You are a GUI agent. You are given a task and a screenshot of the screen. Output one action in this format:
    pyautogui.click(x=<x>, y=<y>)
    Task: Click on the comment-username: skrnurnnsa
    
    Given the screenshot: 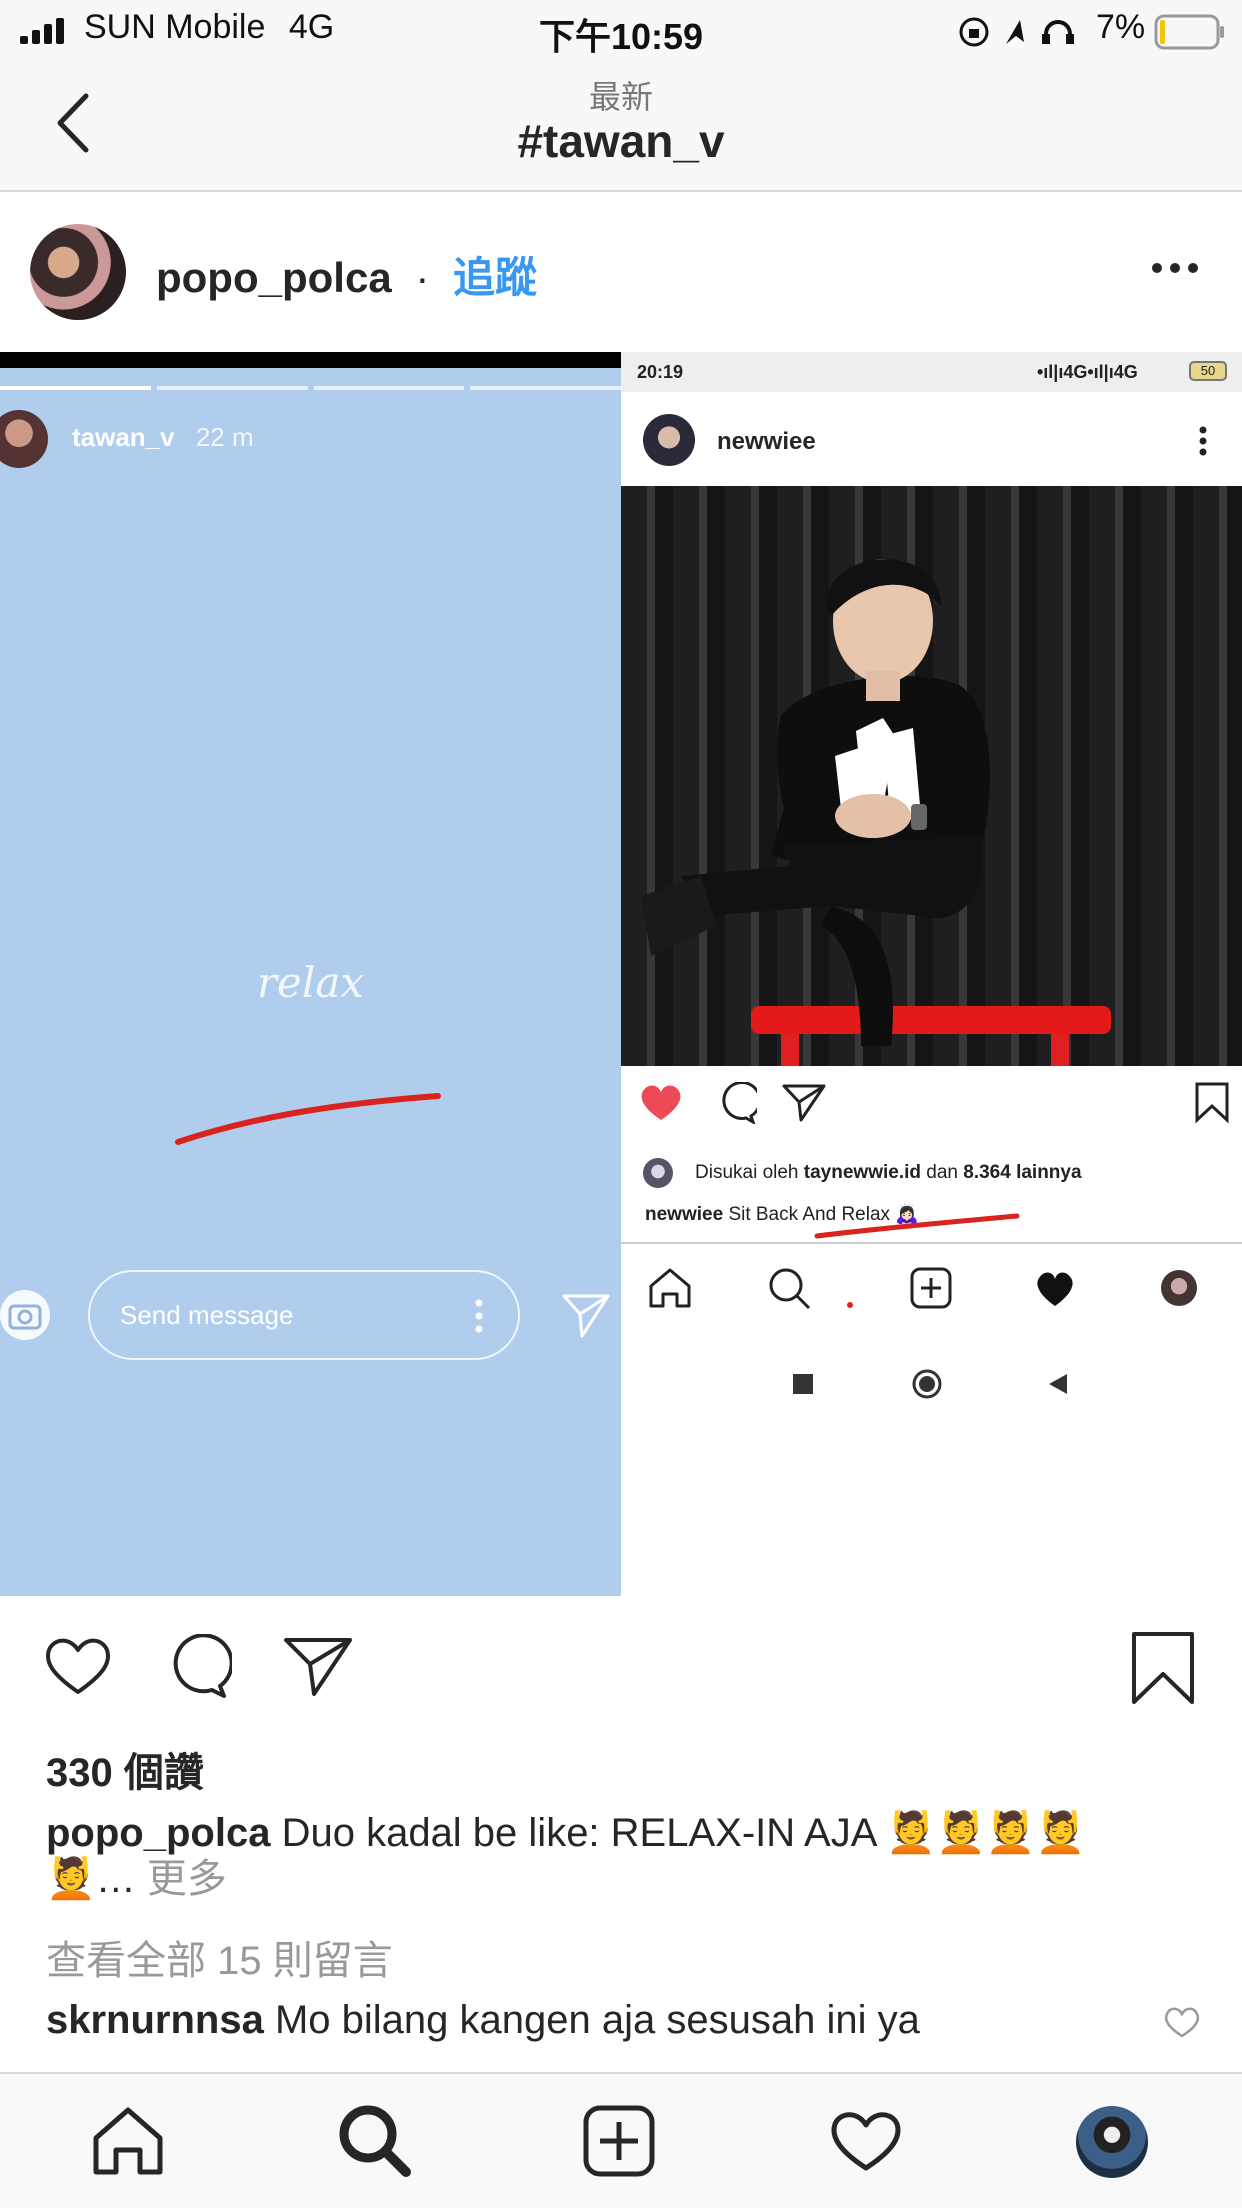 What is the action you would take?
    pyautogui.click(x=155, y=2020)
    